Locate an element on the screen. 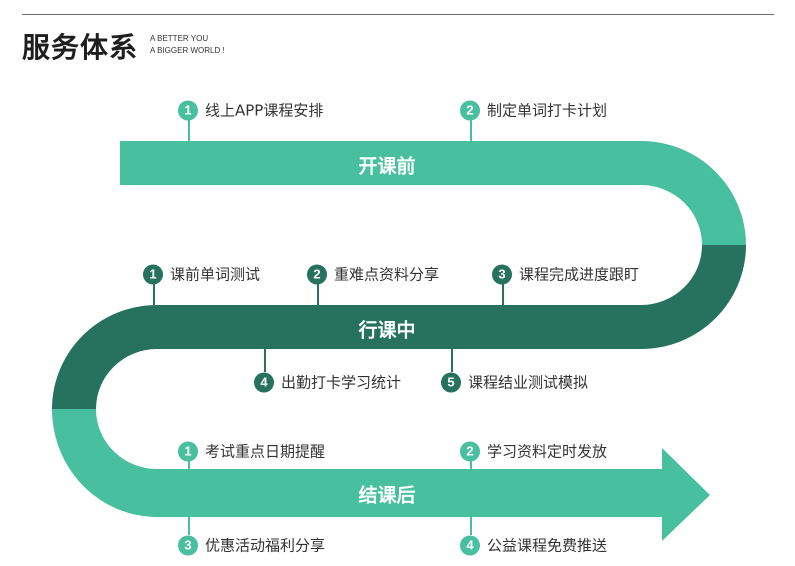  stage-label-after: 结课后 is located at coordinates (387, 495).